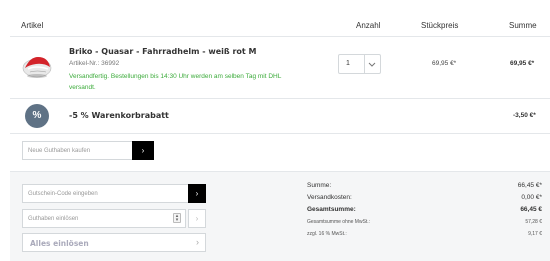 This screenshot has height=261, width=550. I want to click on redeem-all-button: Alles einlösen ›, so click(114, 242).